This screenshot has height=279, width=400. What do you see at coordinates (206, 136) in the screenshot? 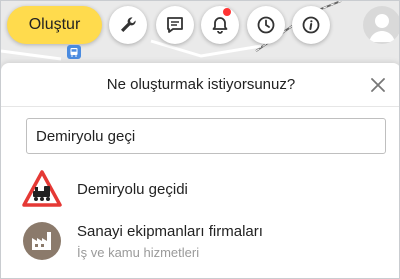
I see `search-input` at bounding box center [206, 136].